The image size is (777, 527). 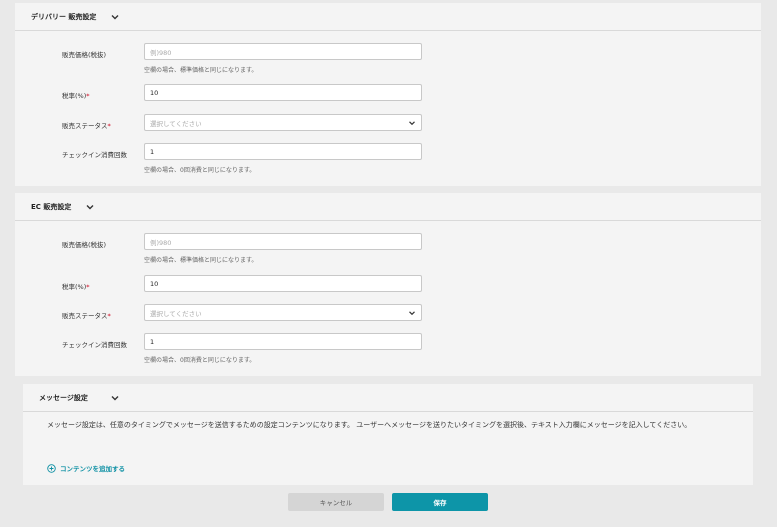 What do you see at coordinates (283, 312) in the screenshot?
I see `ec-status-select: 選択してください` at bounding box center [283, 312].